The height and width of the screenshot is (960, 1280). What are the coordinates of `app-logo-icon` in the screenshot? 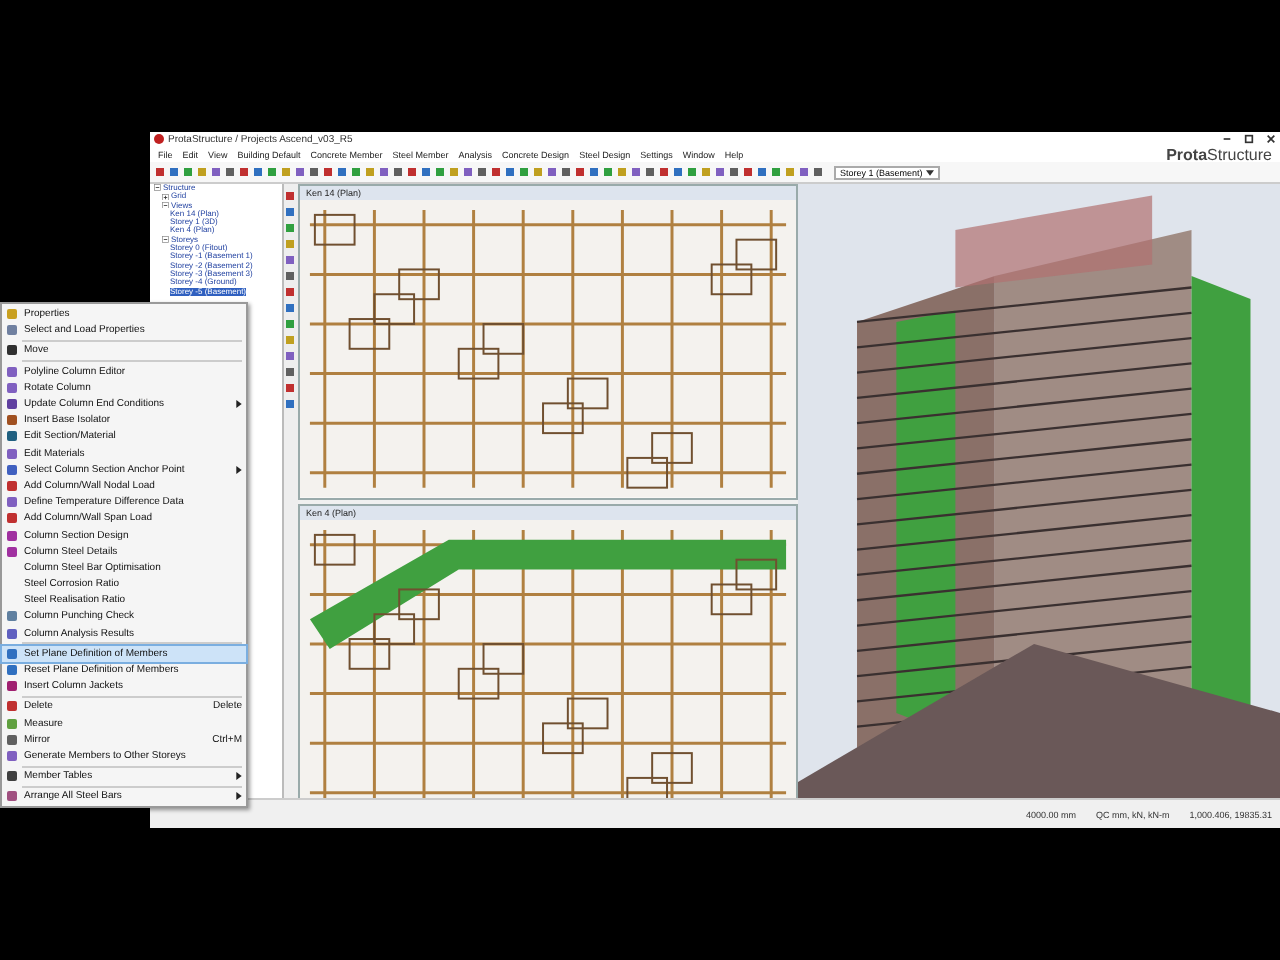 It's located at (159, 139).